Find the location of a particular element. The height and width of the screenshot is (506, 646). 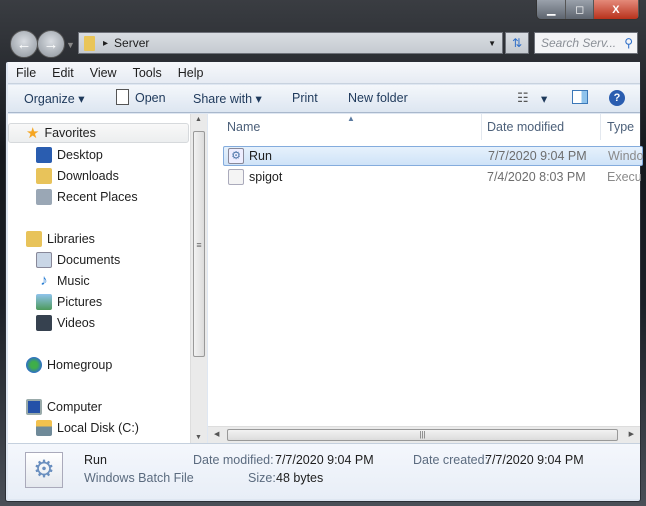

close-button: X is located at coordinates (616, 9).